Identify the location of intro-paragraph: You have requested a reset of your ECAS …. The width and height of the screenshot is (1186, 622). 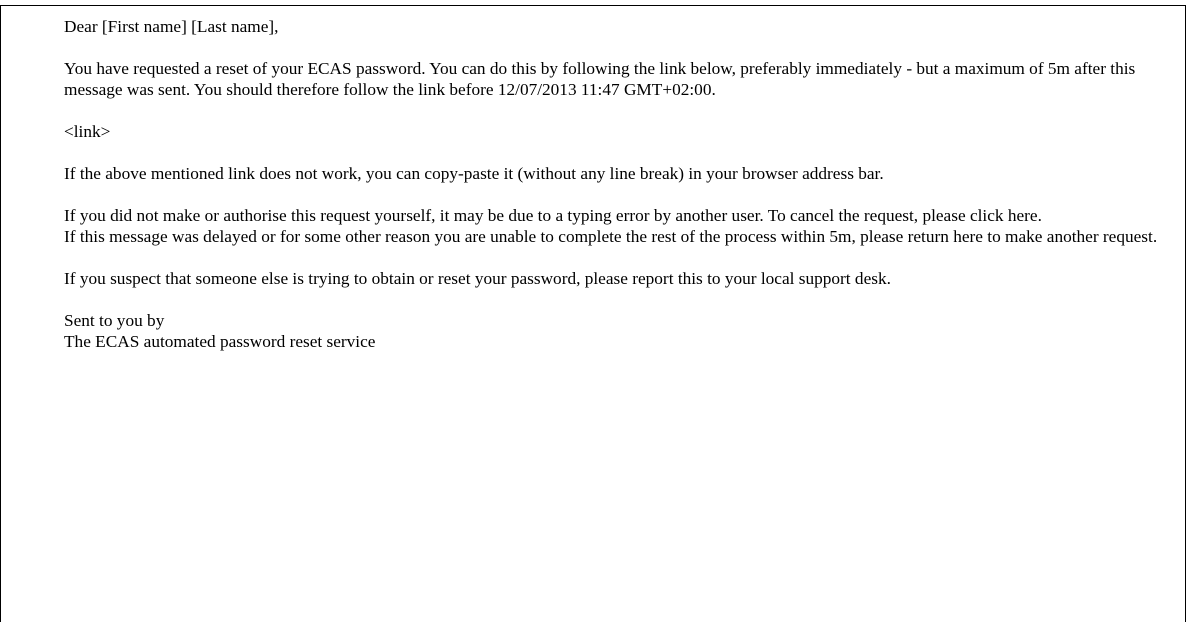
(600, 79).